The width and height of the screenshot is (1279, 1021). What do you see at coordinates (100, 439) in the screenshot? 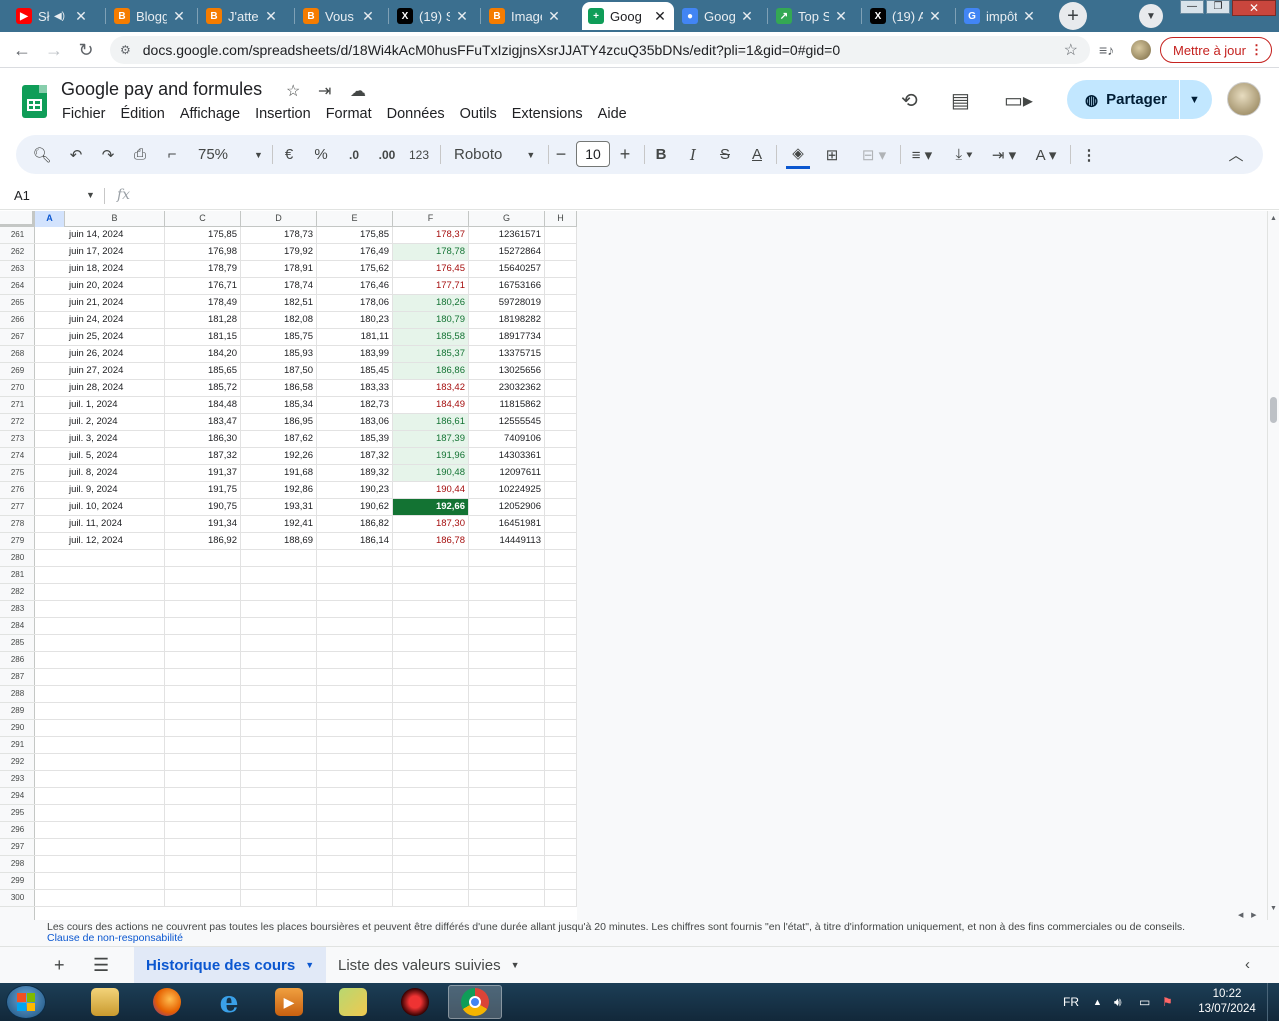
I see `cell-date: juil. 3, 2024` at bounding box center [100, 439].